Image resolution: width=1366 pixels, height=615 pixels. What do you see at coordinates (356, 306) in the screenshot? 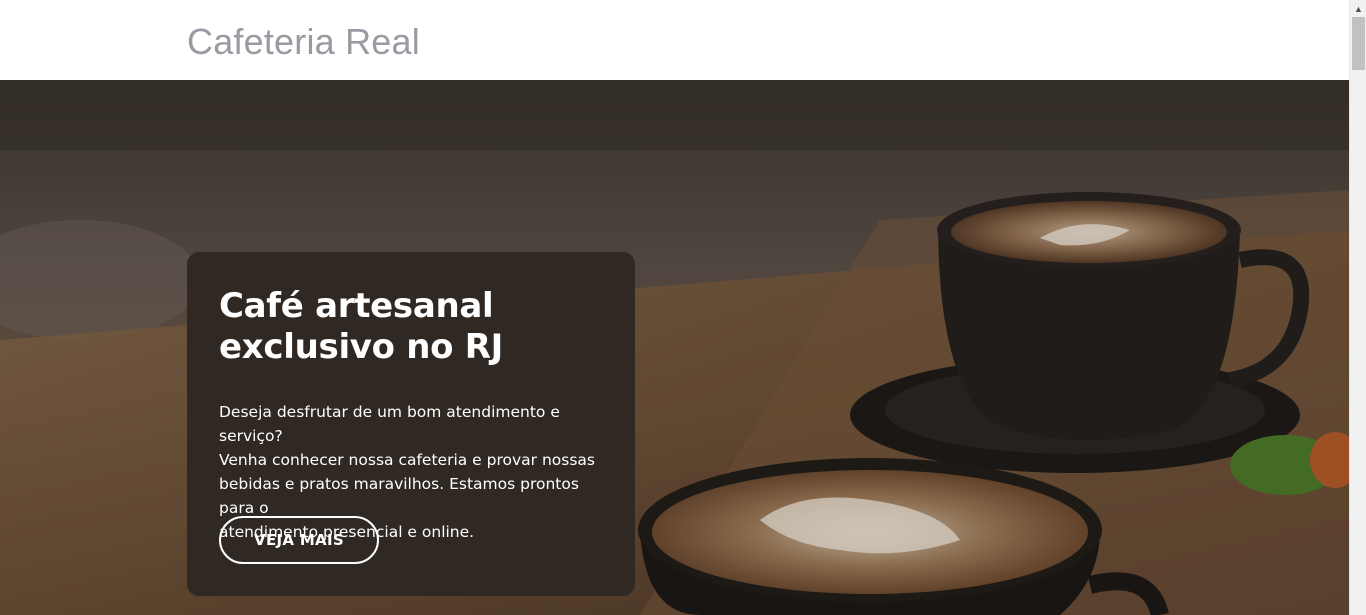
I see `hero-title-line-1: Café artesanal` at bounding box center [356, 306].